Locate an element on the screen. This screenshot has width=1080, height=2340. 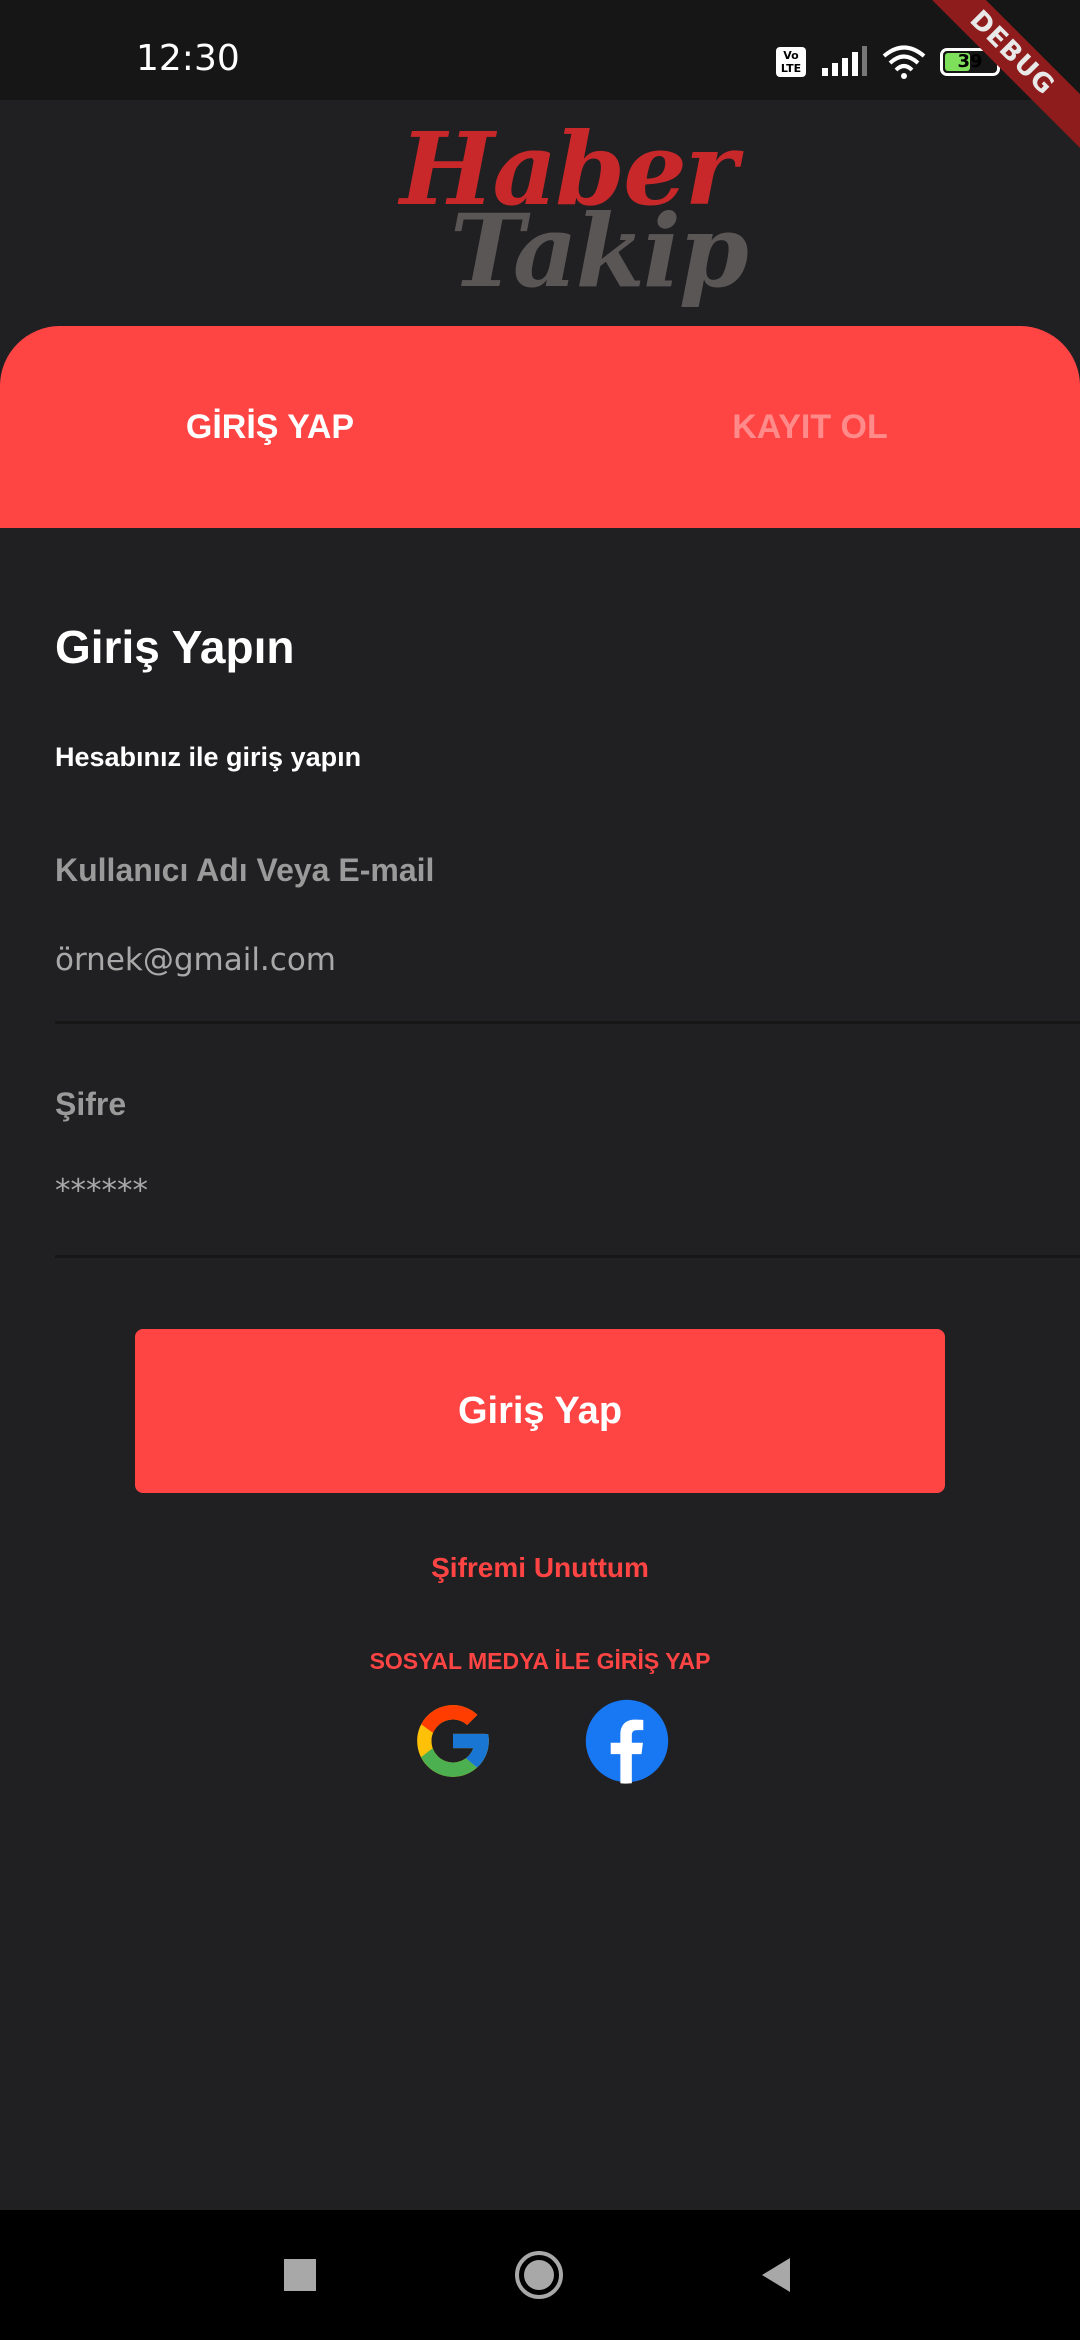
tab-login: GİRİŞ YAP is located at coordinates (270, 427).